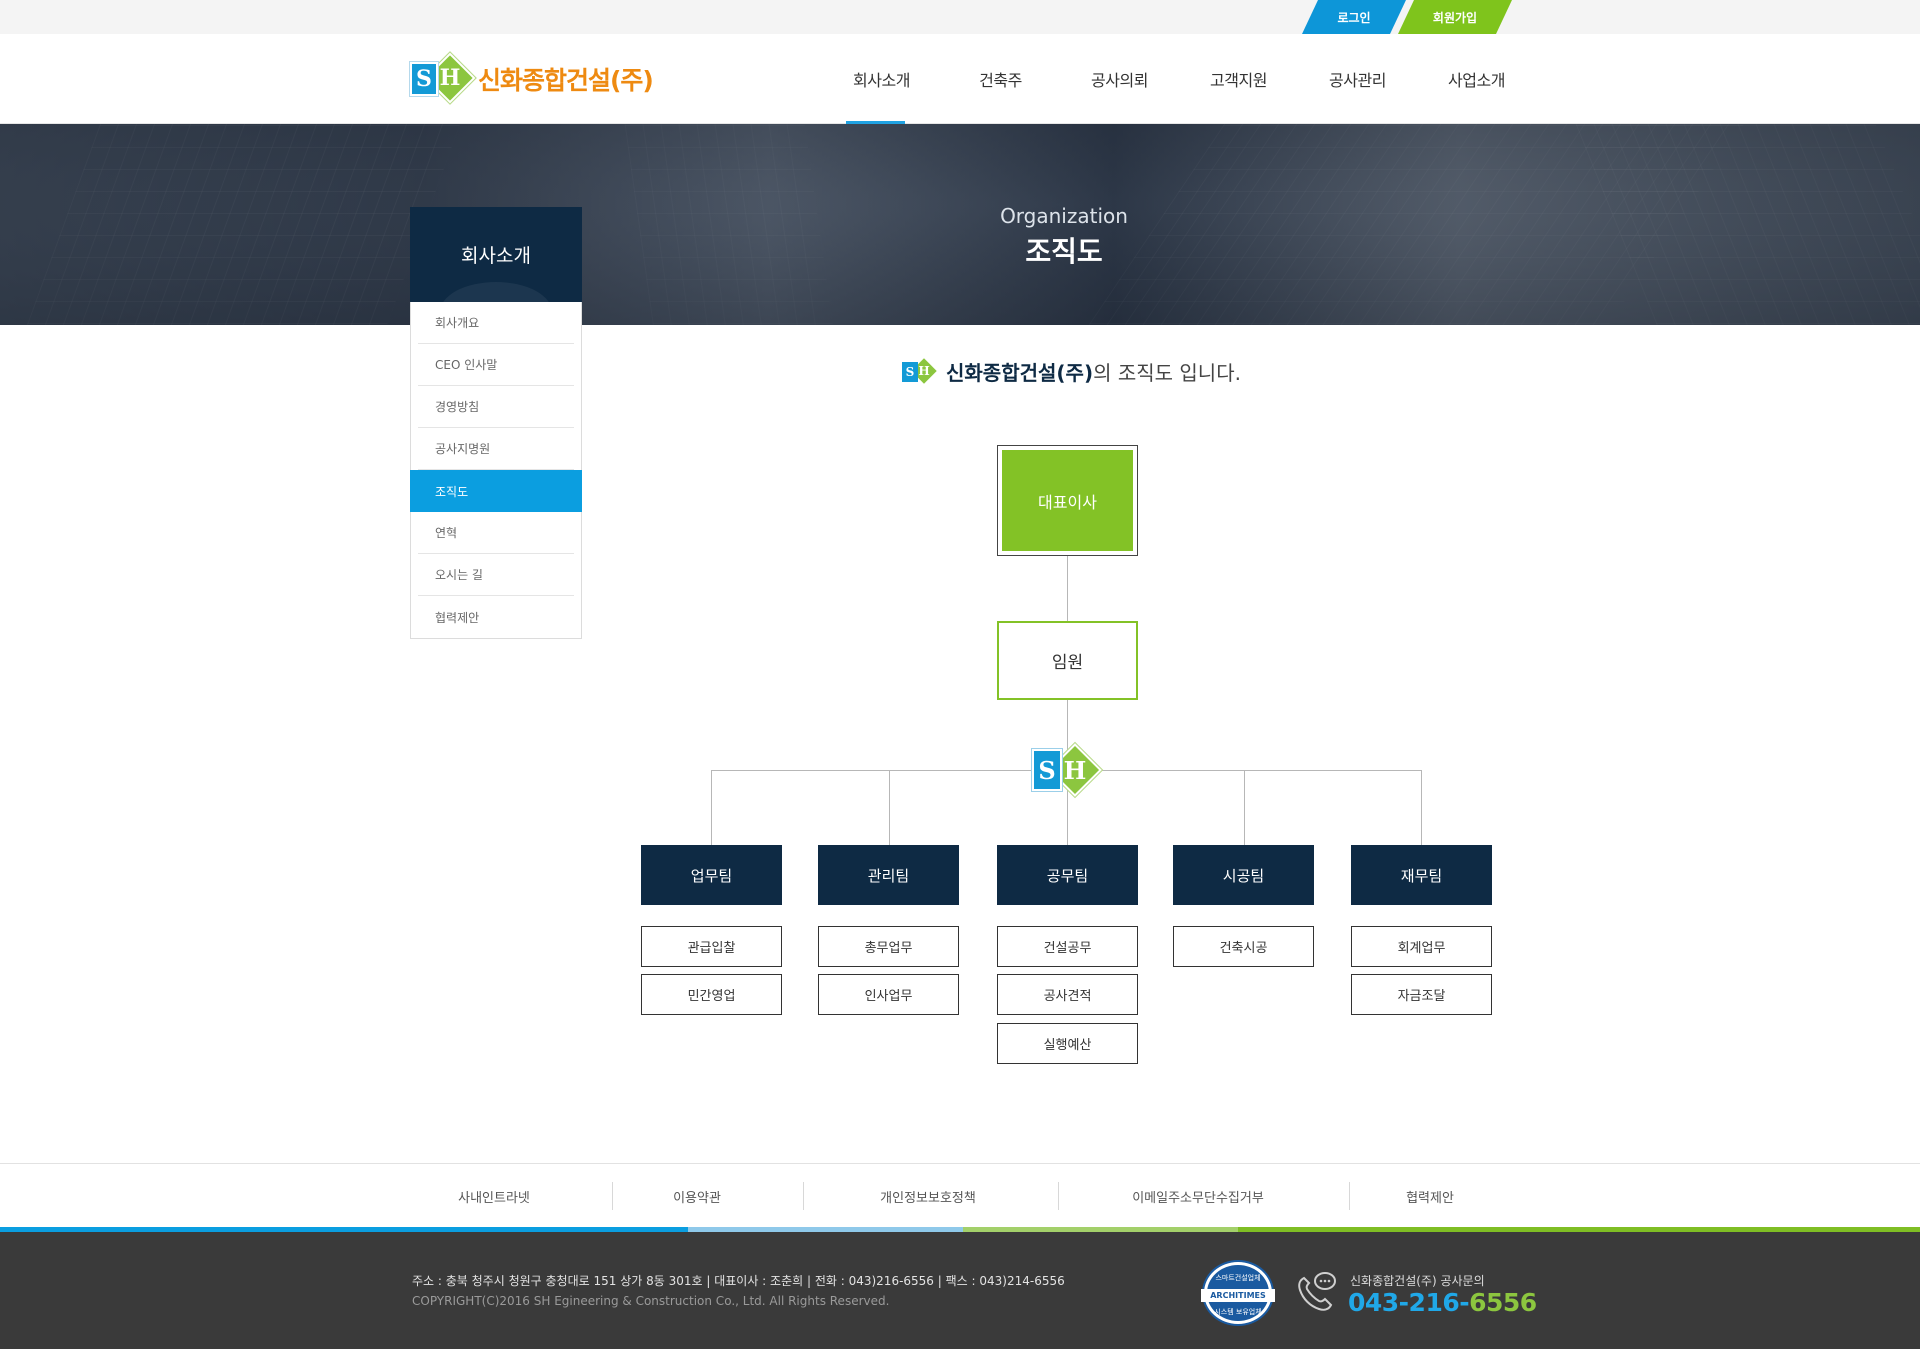  Describe the element at coordinates (881, 79) in the screenshot. I see `nav-company: 회사소개` at that location.